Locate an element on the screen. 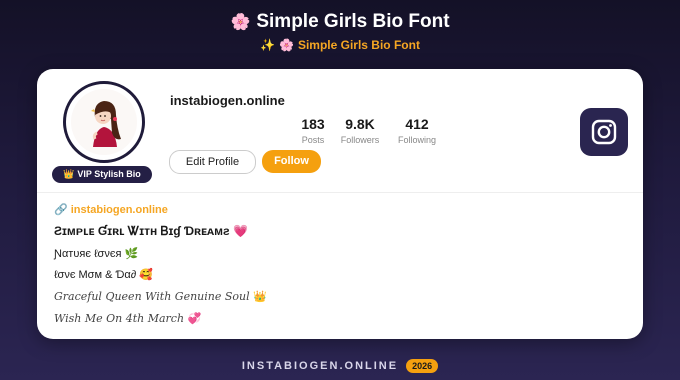 This screenshot has height=380, width=680. bio-line-text: ℓσνє Мσм & Ɗα∂ is located at coordinates (95, 275).